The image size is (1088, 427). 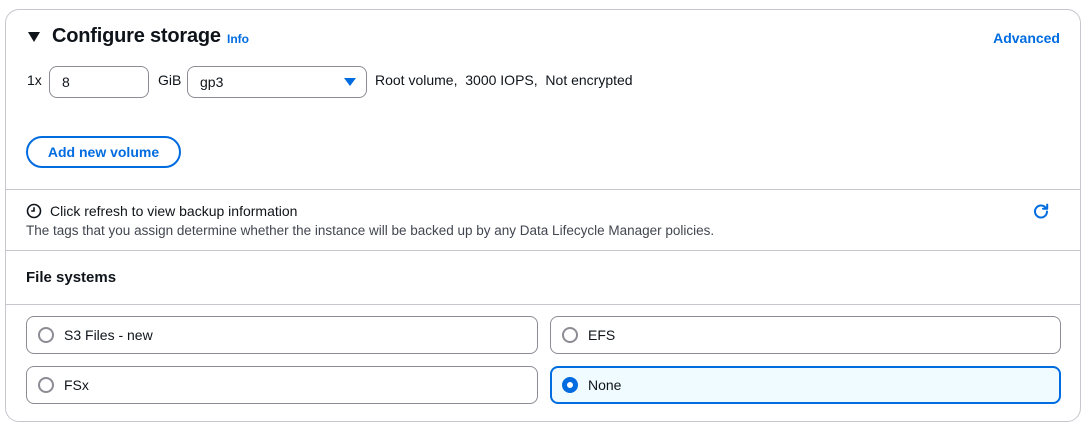 What do you see at coordinates (238, 39) in the screenshot?
I see `info-link: Info` at bounding box center [238, 39].